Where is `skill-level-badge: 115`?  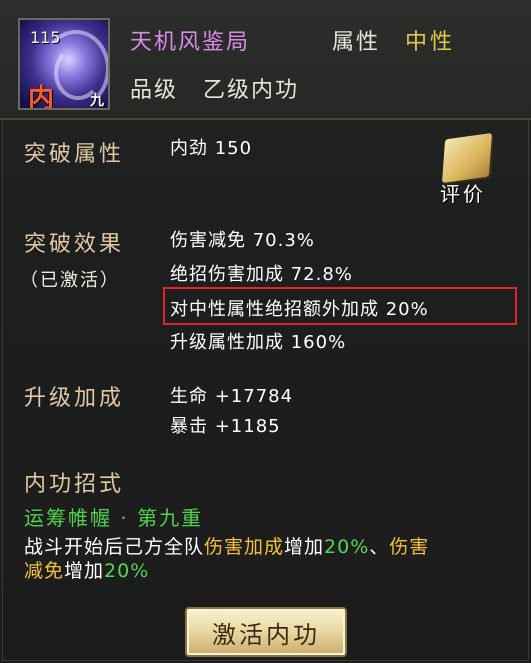 skill-level-badge: 115 is located at coordinates (45, 37).